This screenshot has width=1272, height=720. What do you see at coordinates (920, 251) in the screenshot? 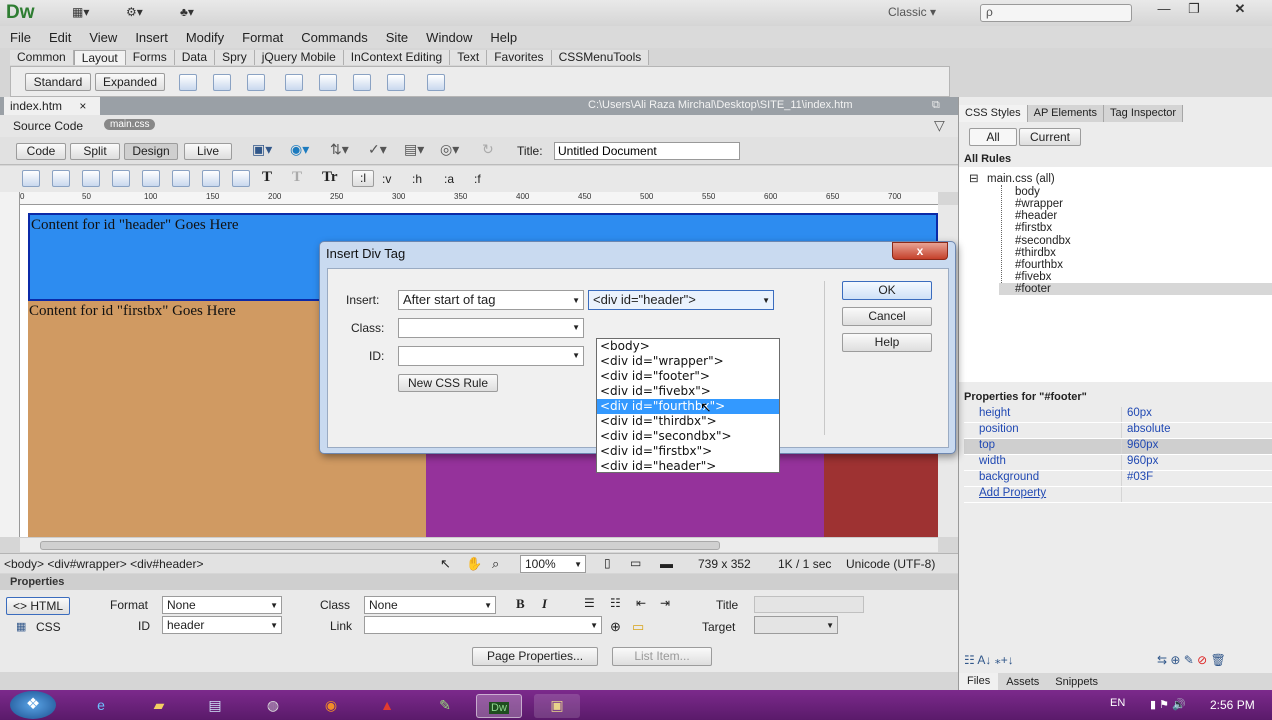
I see `dialog-close-button: x` at bounding box center [920, 251].